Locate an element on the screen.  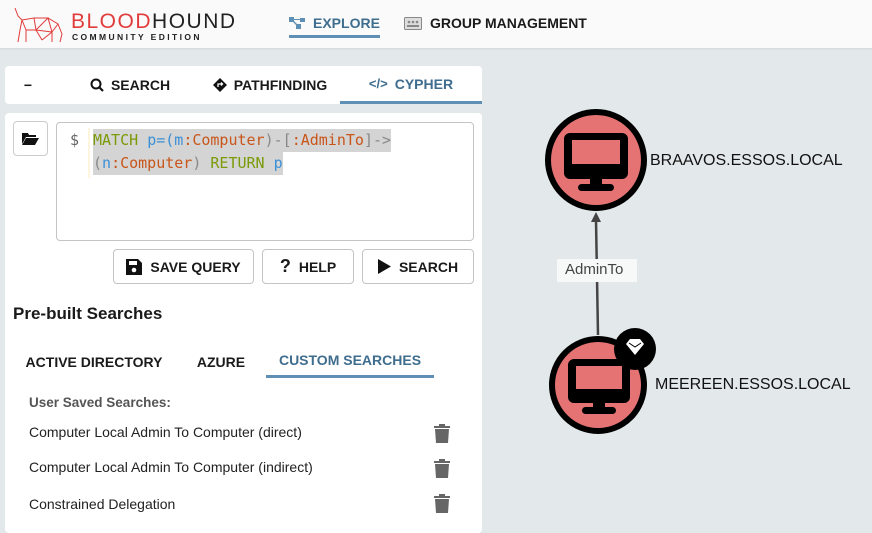
node-label-meereen: MEEREEN.ESSOS.LOCAL is located at coordinates (753, 385).